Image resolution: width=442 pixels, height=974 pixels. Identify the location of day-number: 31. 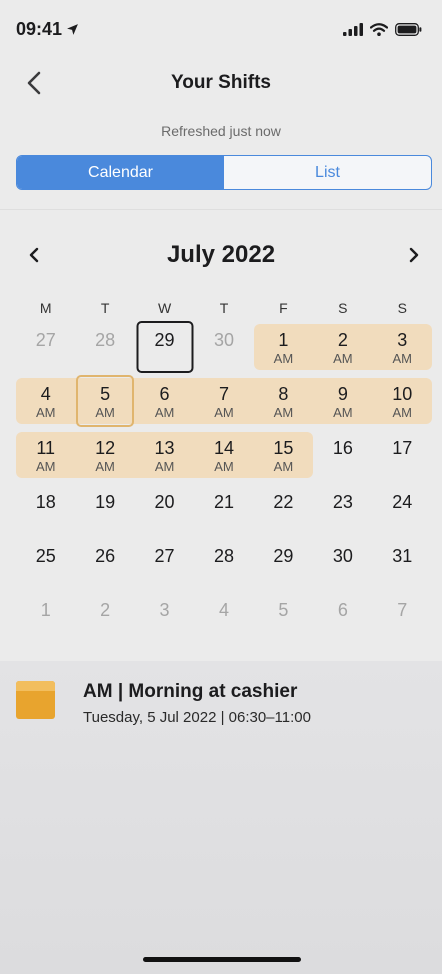
(402, 556).